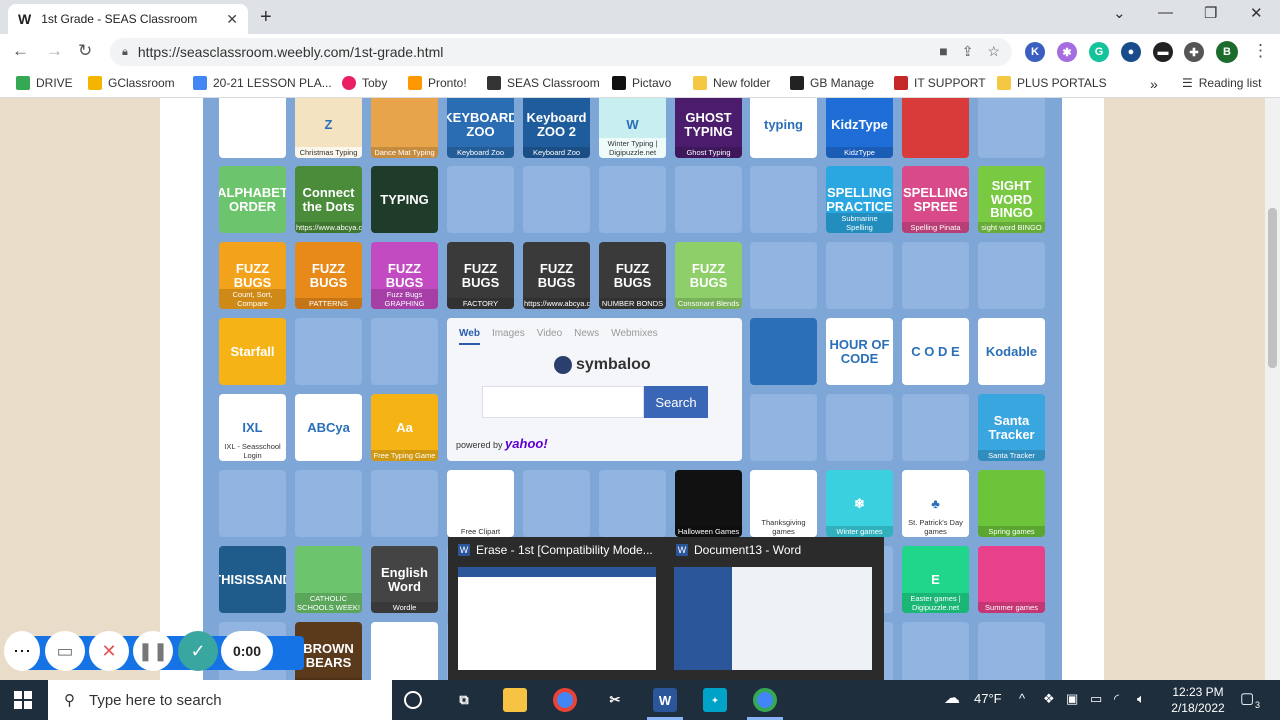  I want to click on recorder-done-icon: ✓, so click(198, 651).